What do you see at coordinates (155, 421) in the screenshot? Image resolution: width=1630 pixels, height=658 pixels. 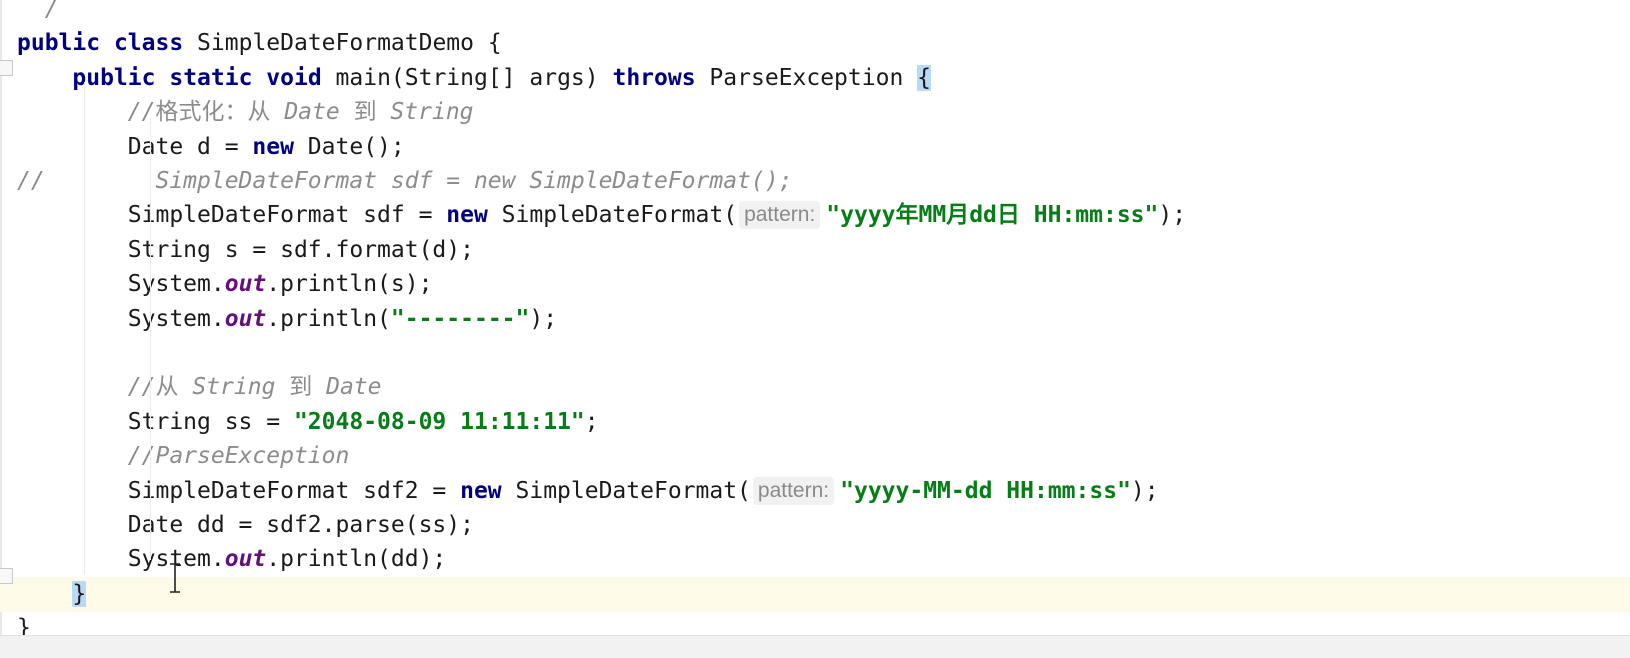 I see `code-token: String ss =` at bounding box center [155, 421].